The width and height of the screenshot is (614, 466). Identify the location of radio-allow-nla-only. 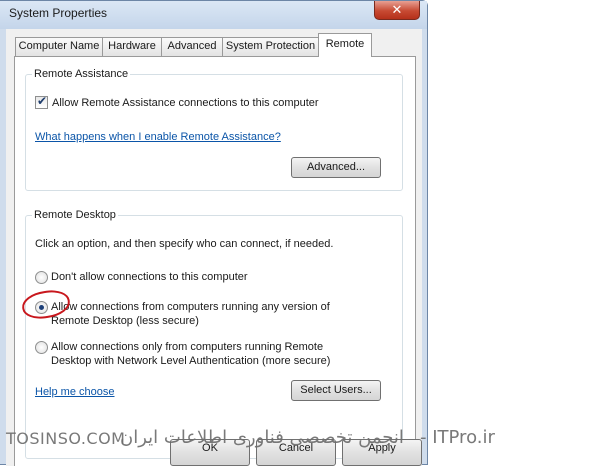
(41, 347).